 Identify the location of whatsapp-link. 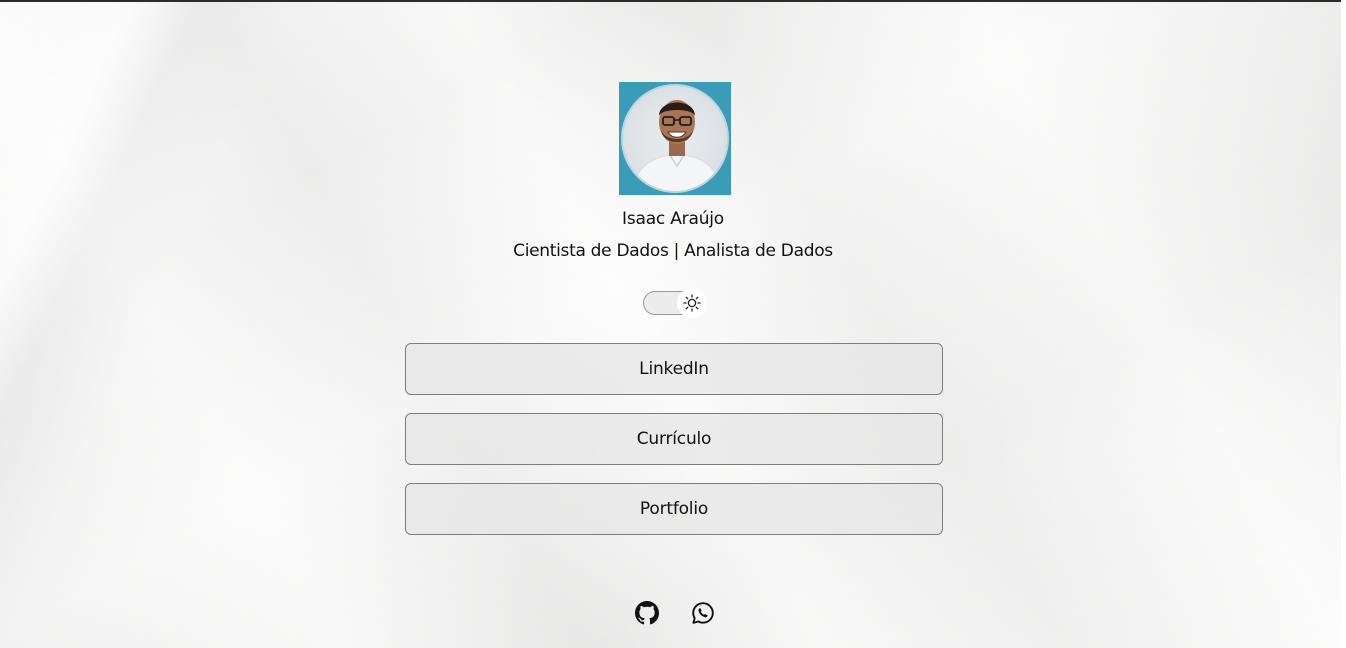
(703, 613).